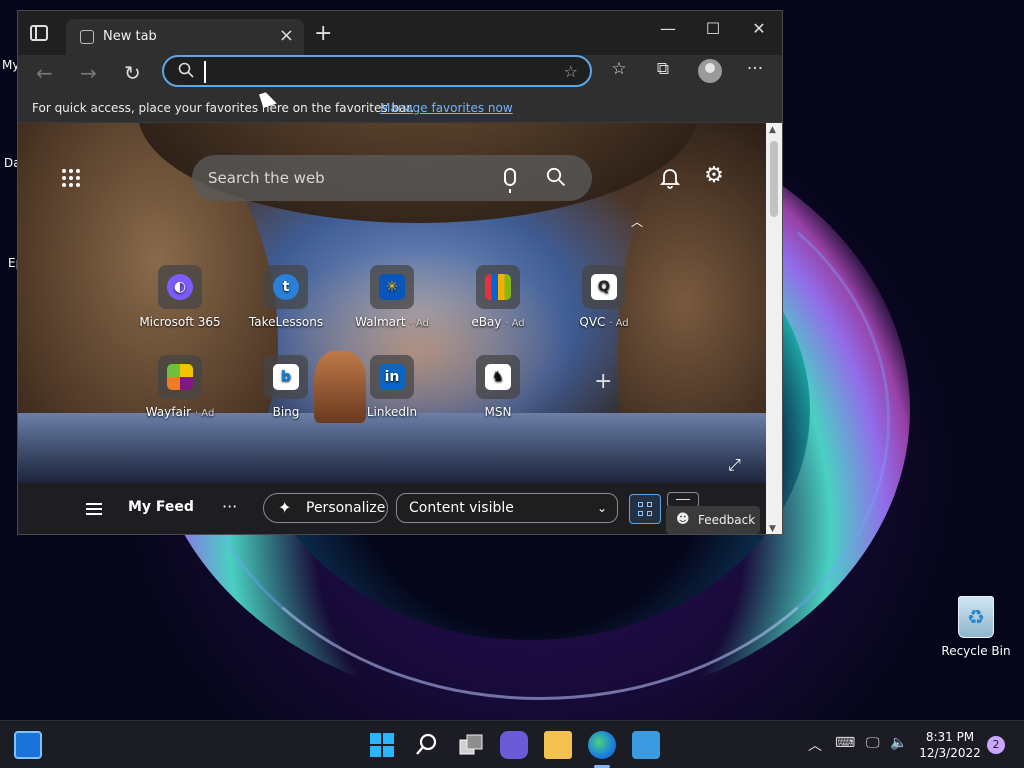  What do you see at coordinates (603, 381) in the screenshot?
I see `add-shortcut-plus-icon: +` at bounding box center [603, 381].